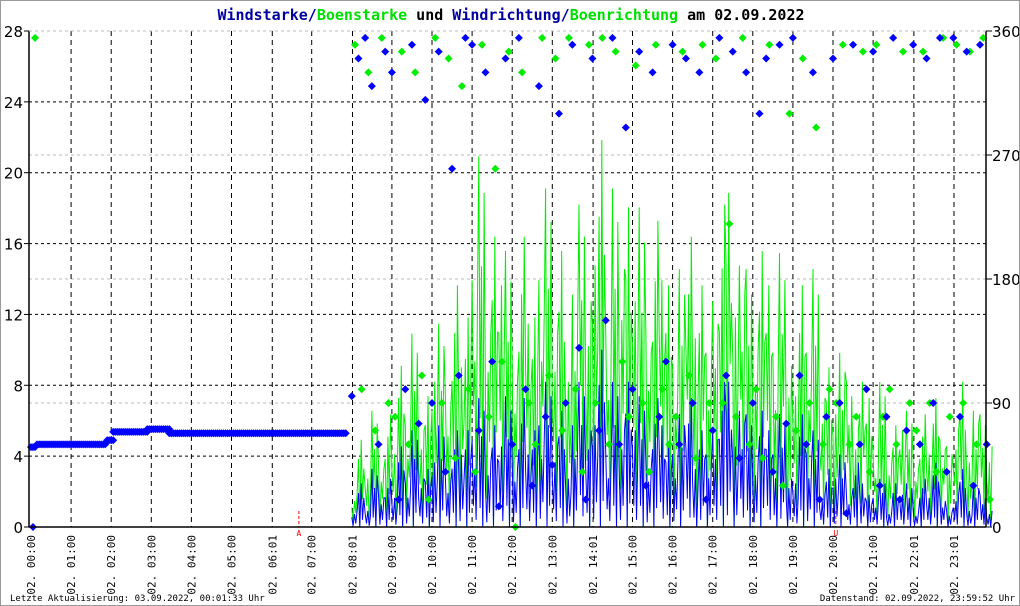 The height and width of the screenshot is (606, 1020). What do you see at coordinates (191, 565) in the screenshot?
I see `x-tick-label: 02. 04:00` at bounding box center [191, 565].